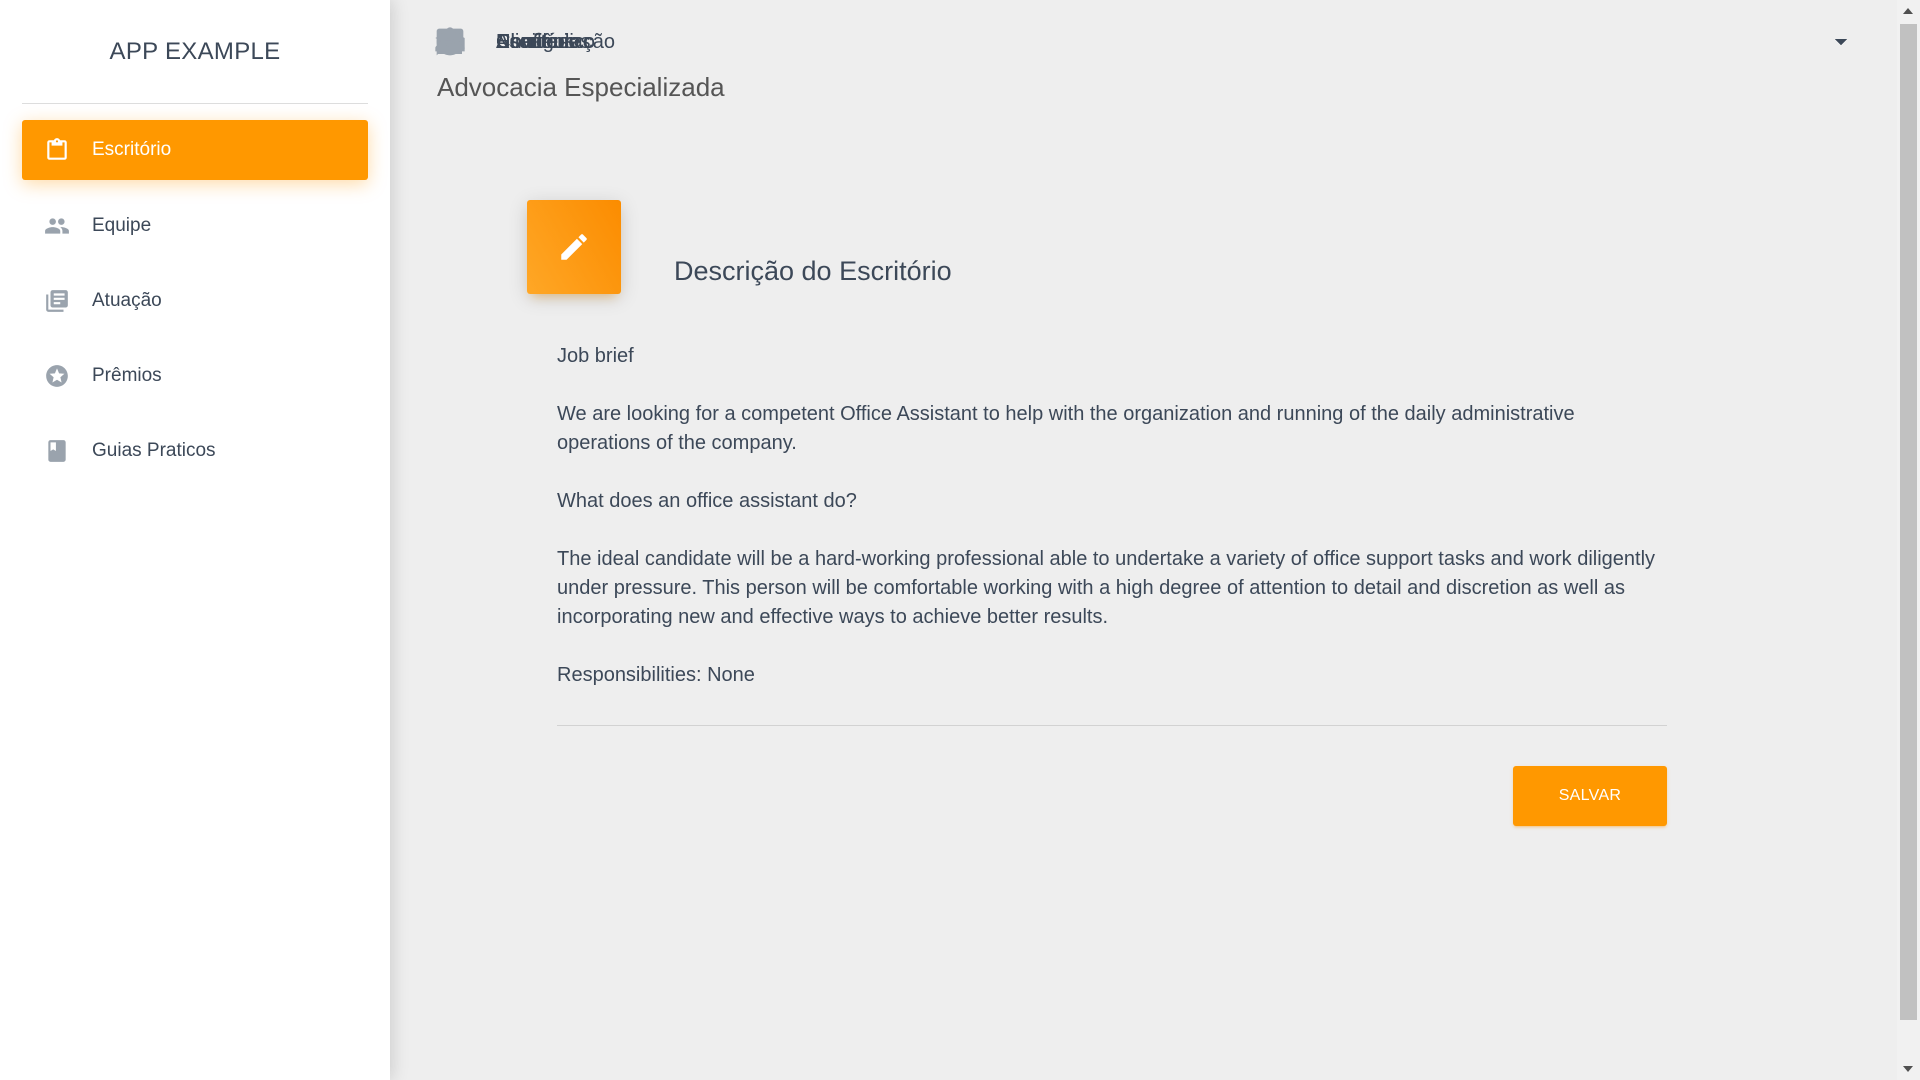 The image size is (1920, 1080). What do you see at coordinates (127, 300) in the screenshot?
I see `sidebar-item-label: Atuação` at bounding box center [127, 300].